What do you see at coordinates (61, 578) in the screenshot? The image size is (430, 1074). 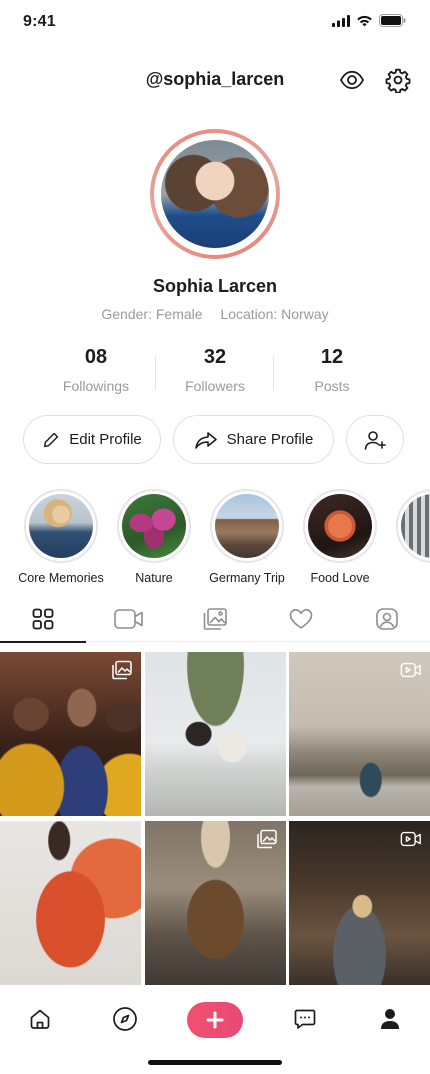 I see `highlight-label: Core Memories` at bounding box center [61, 578].